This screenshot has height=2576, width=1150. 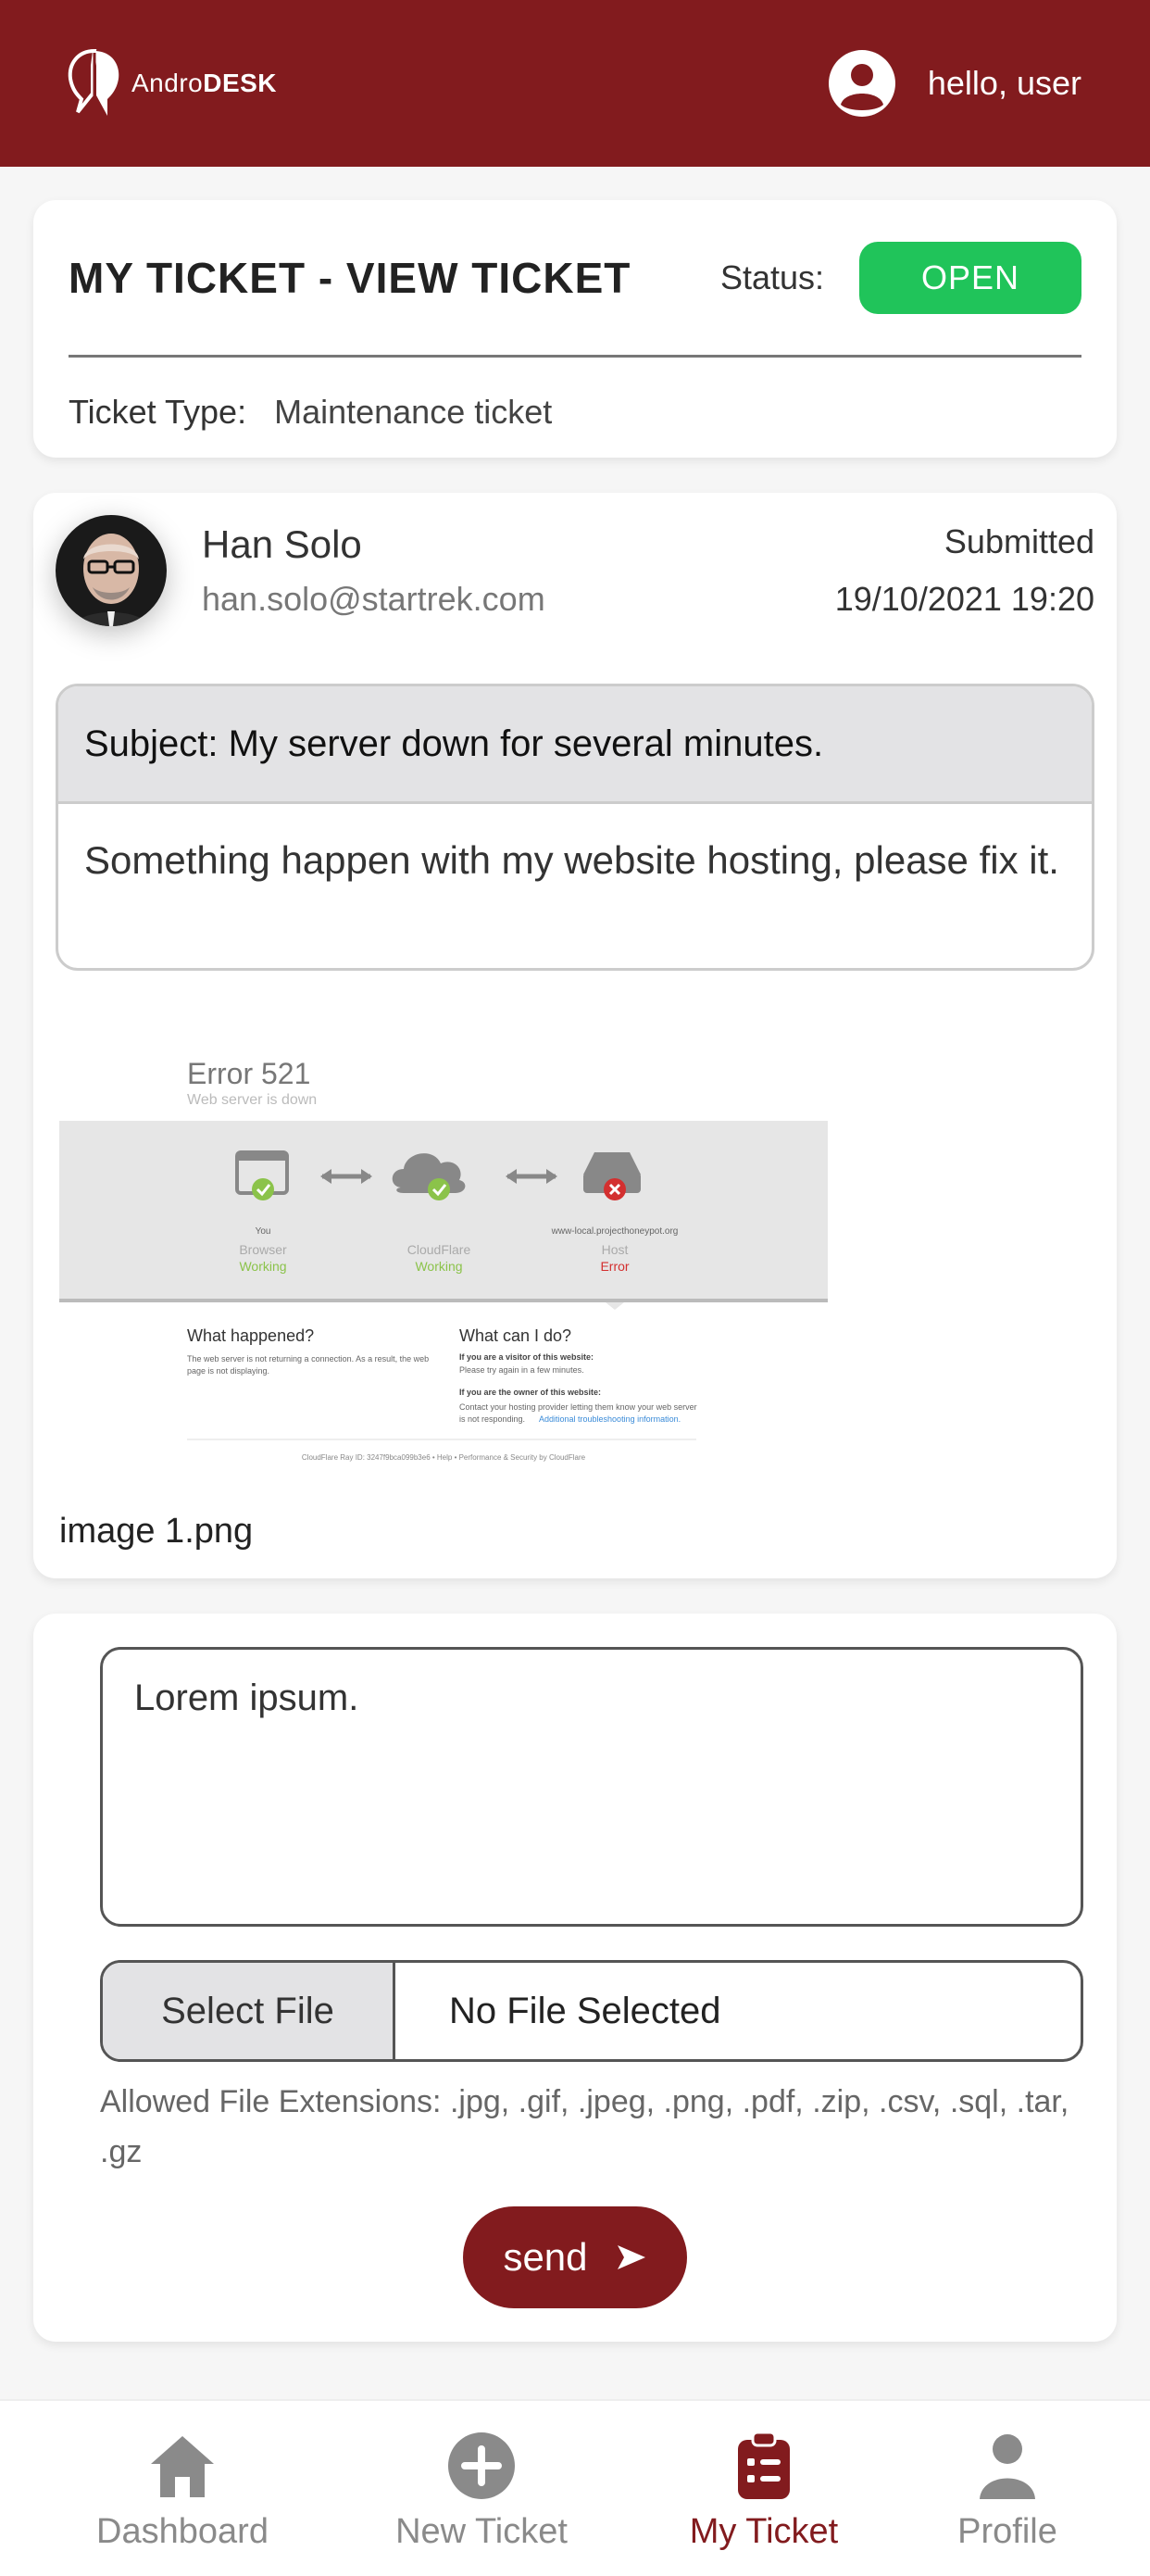 What do you see at coordinates (282, 544) in the screenshot?
I see `sender-name: Han Solo` at bounding box center [282, 544].